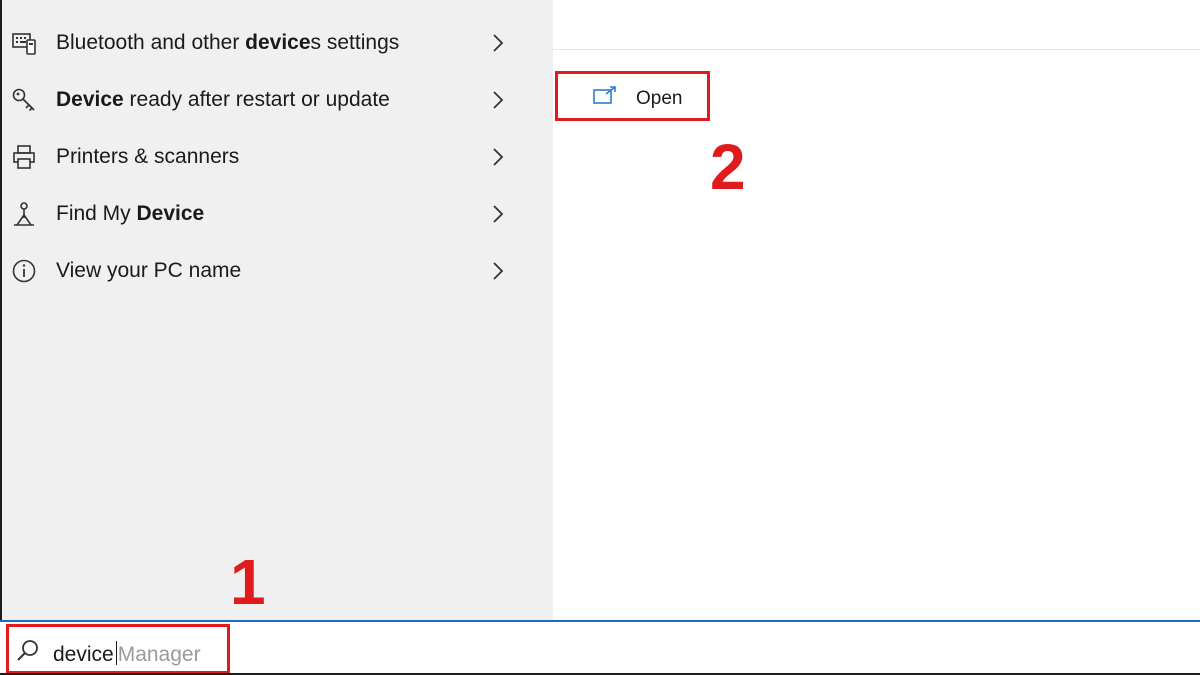 The width and height of the screenshot is (1200, 675). I want to click on typed-text: device, so click(83, 654).